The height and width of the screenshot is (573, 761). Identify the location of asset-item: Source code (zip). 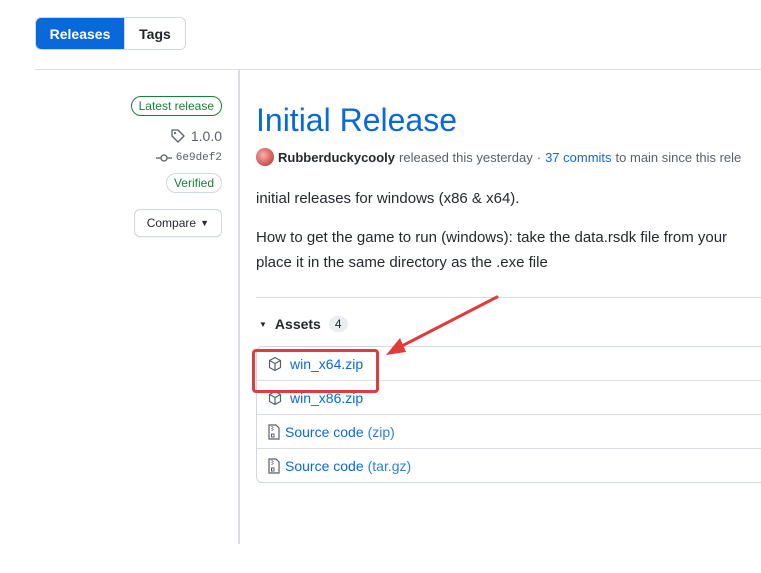
(509, 431).